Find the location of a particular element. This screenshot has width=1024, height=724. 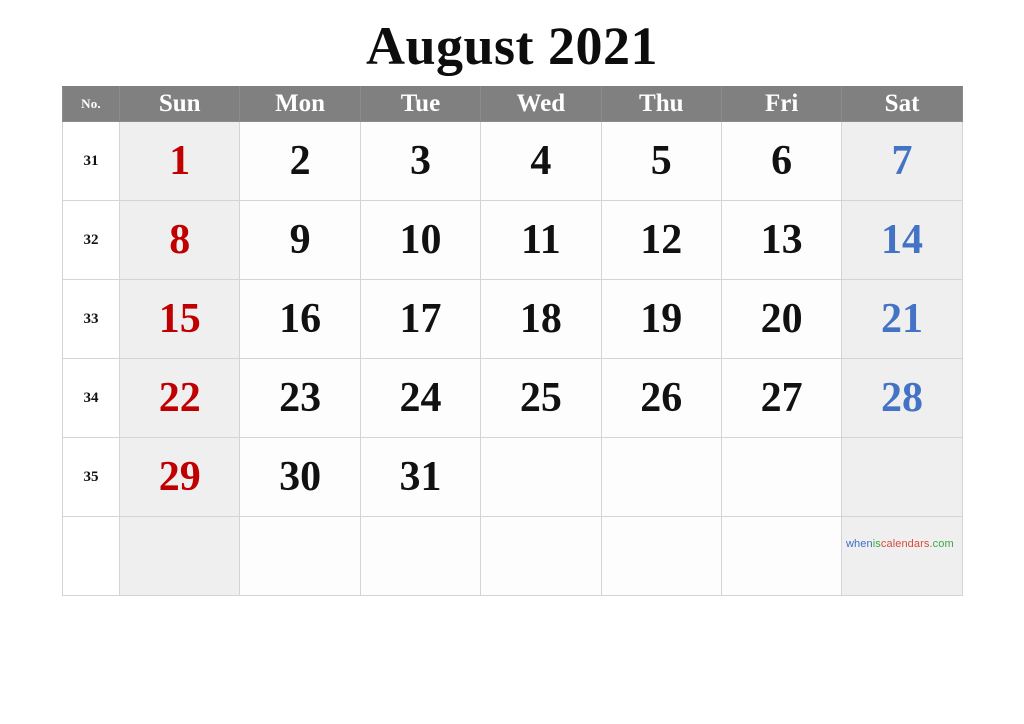

day-cell-sat: 14 is located at coordinates (902, 240).